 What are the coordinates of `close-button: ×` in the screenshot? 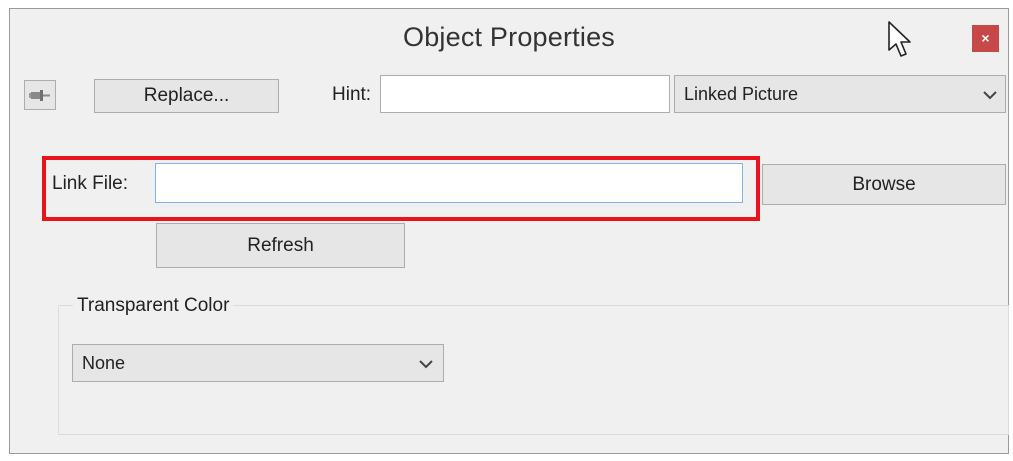 It's located at (985, 38).